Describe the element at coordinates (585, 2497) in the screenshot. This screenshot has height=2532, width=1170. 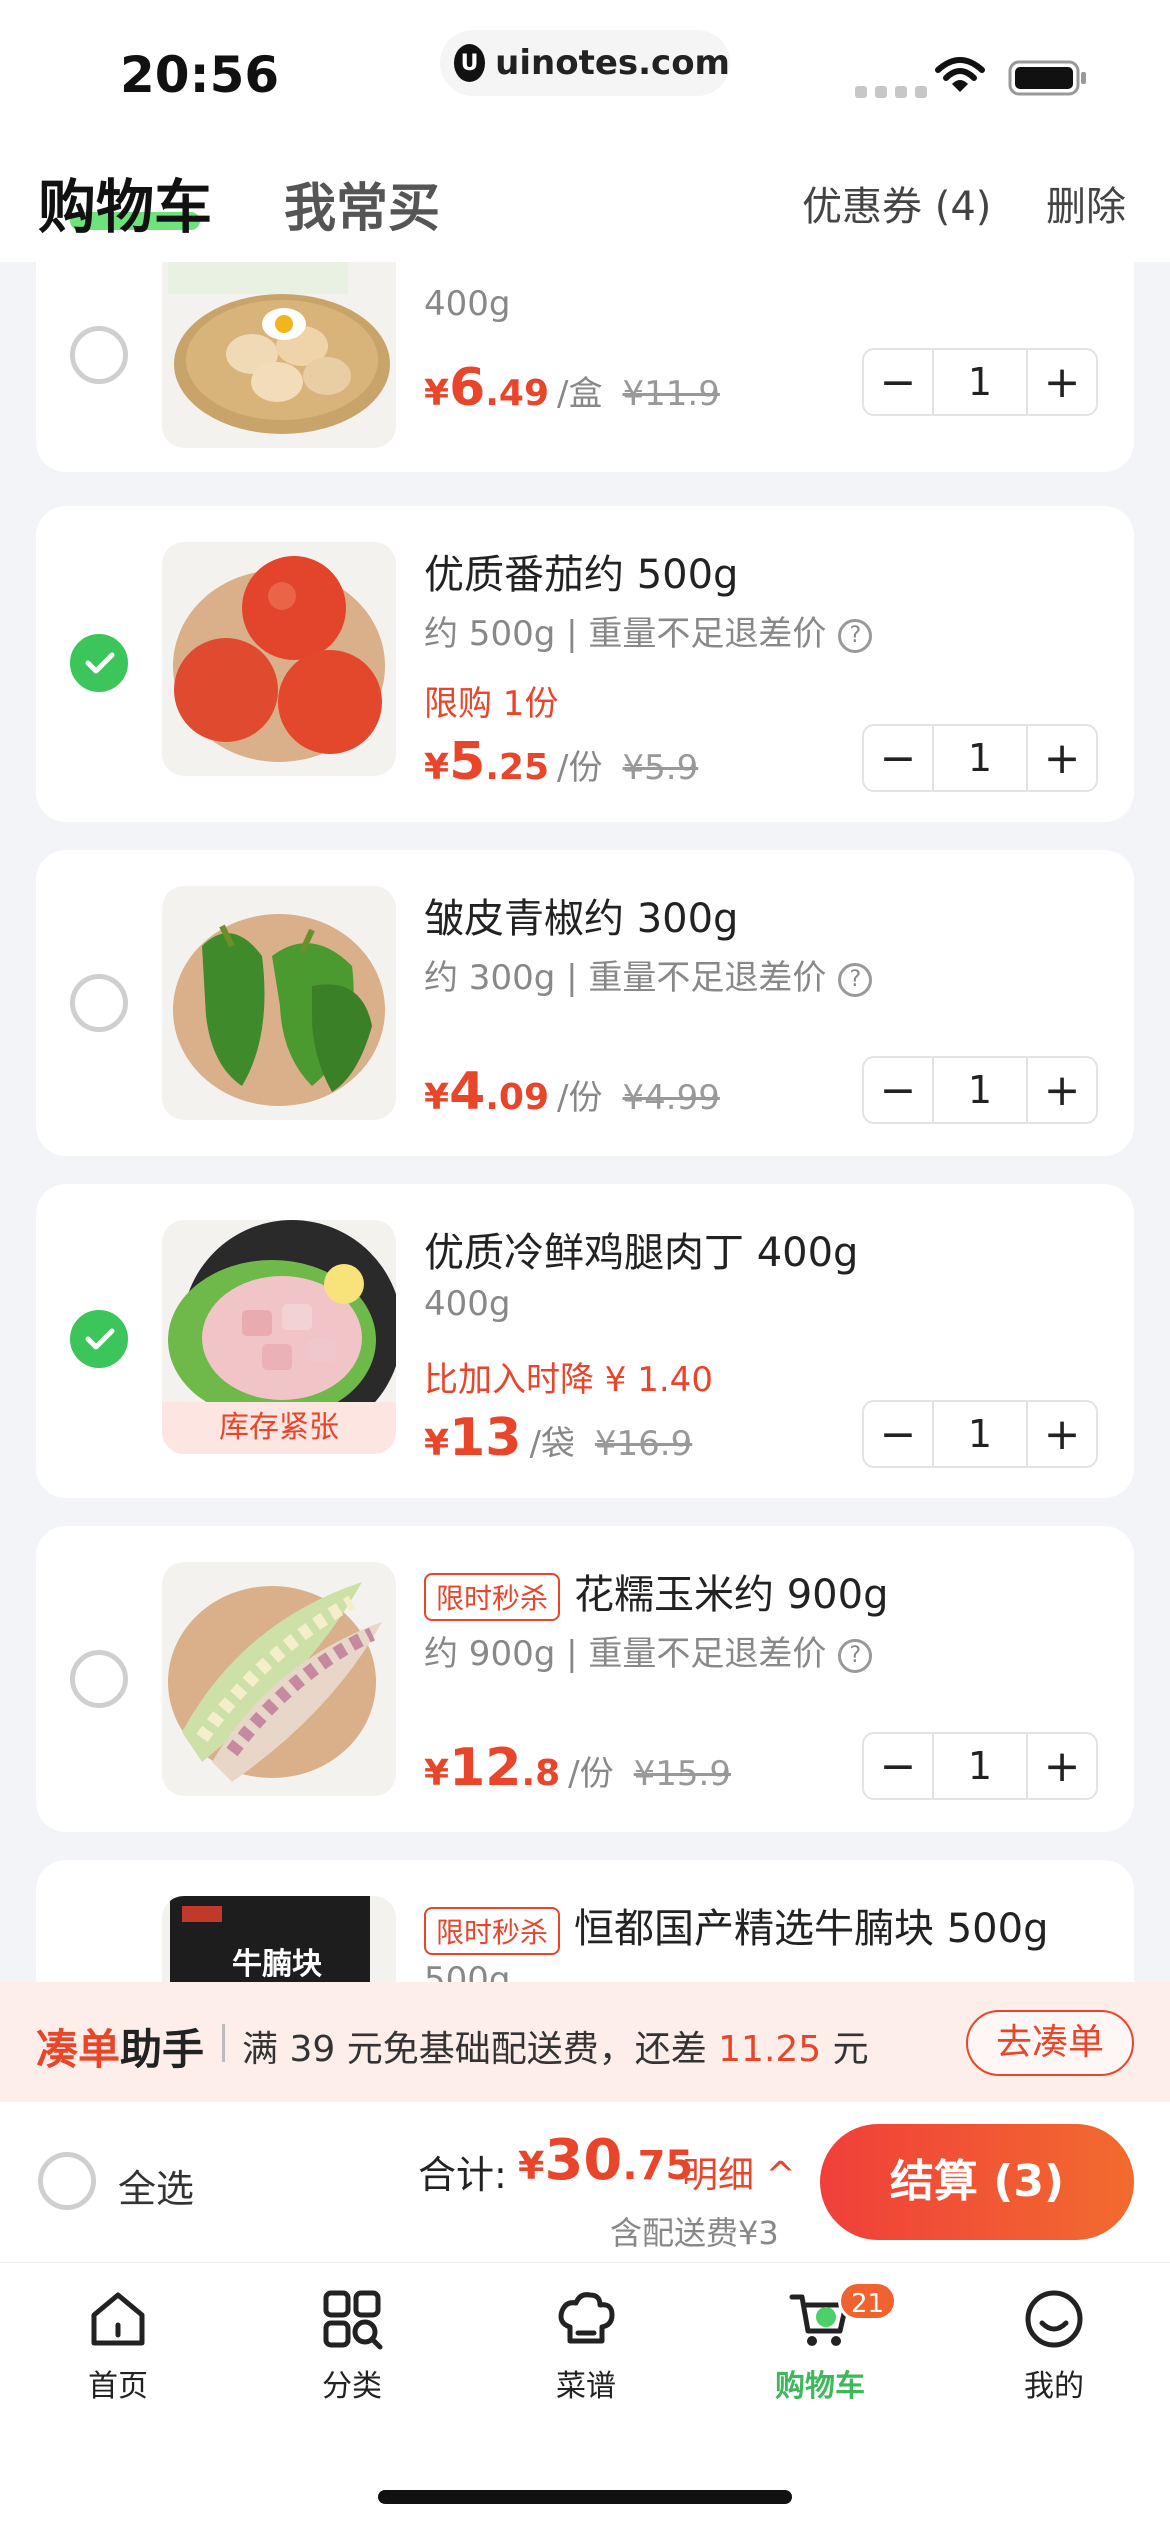
I see `home-indicator` at that location.